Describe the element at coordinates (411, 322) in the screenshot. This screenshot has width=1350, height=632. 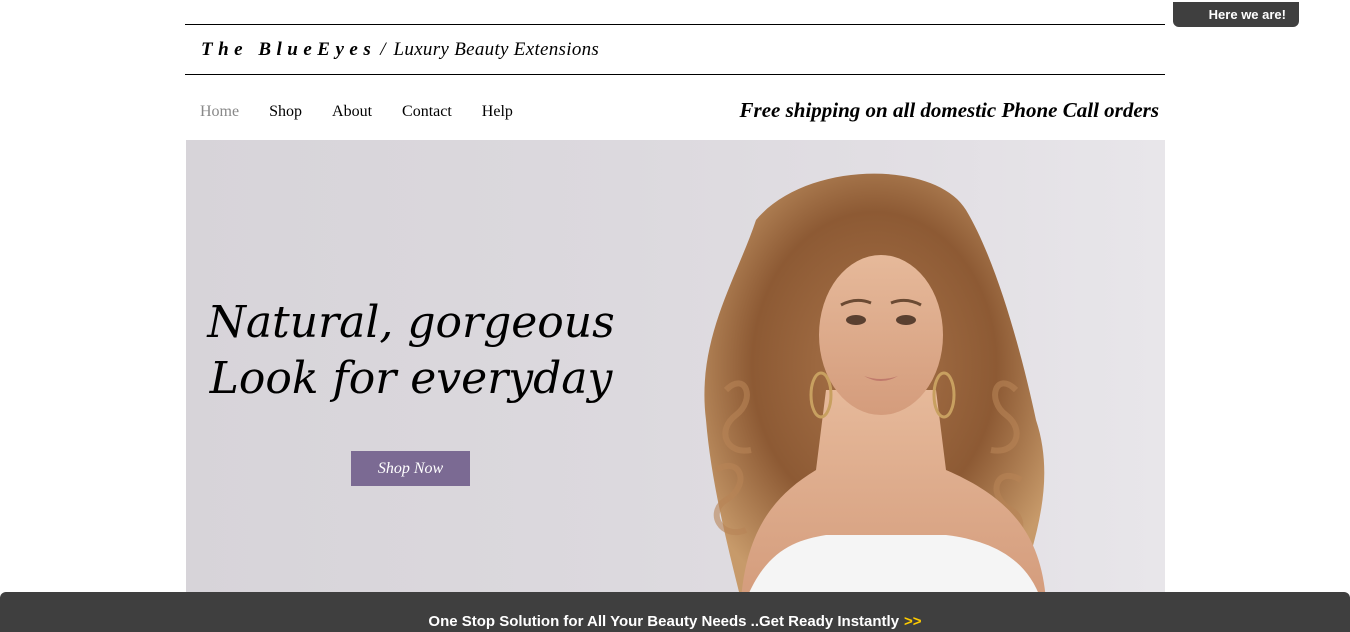
I see `hero-headline-line-1: Natural, gorgeous` at that location.